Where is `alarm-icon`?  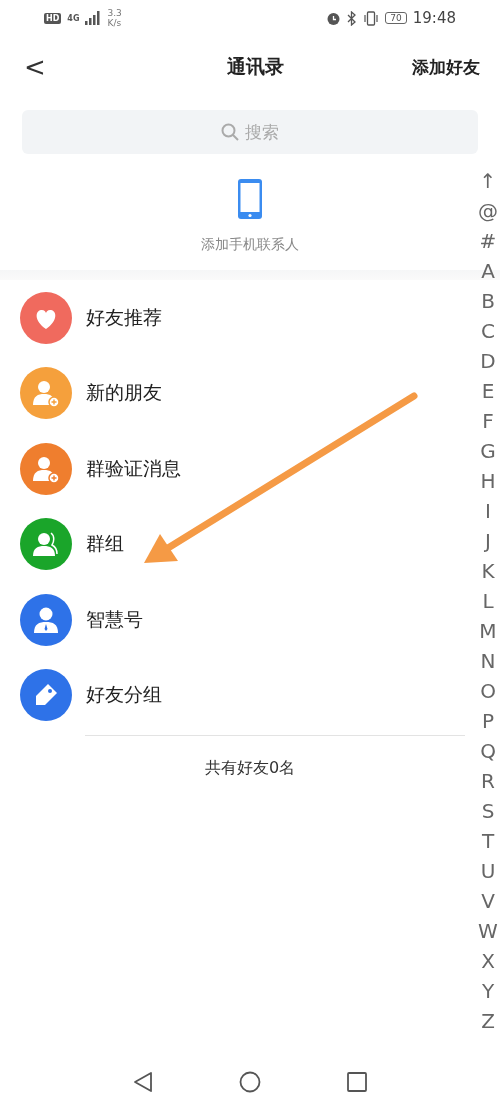 alarm-icon is located at coordinates (334, 18).